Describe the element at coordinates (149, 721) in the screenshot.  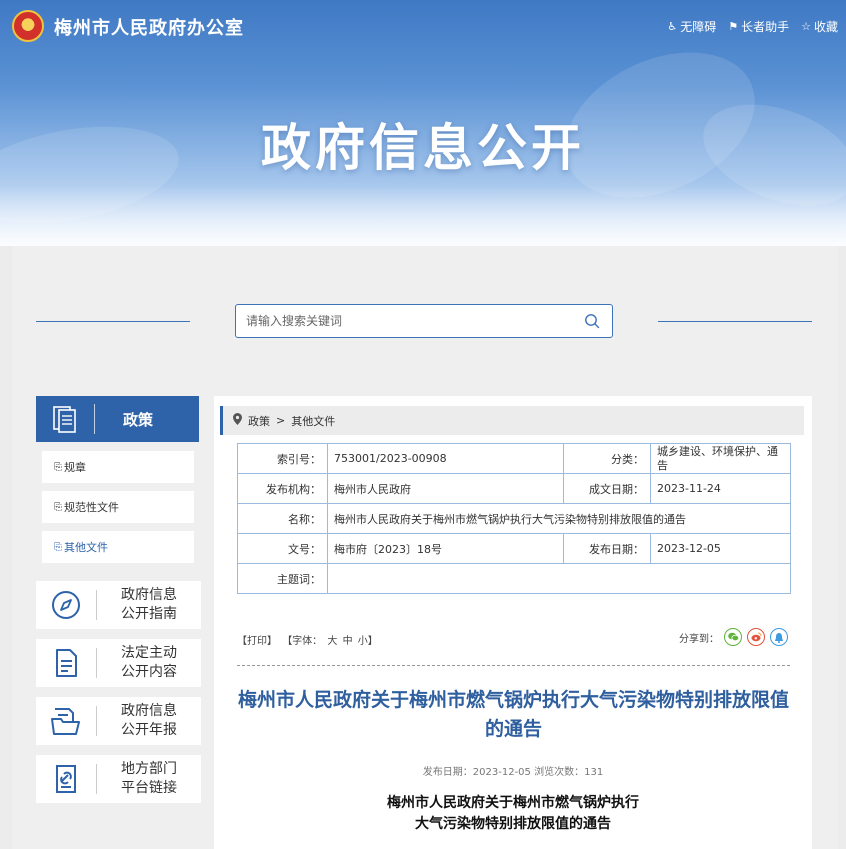
I see `card-label: 政府信息 公开年报` at that location.